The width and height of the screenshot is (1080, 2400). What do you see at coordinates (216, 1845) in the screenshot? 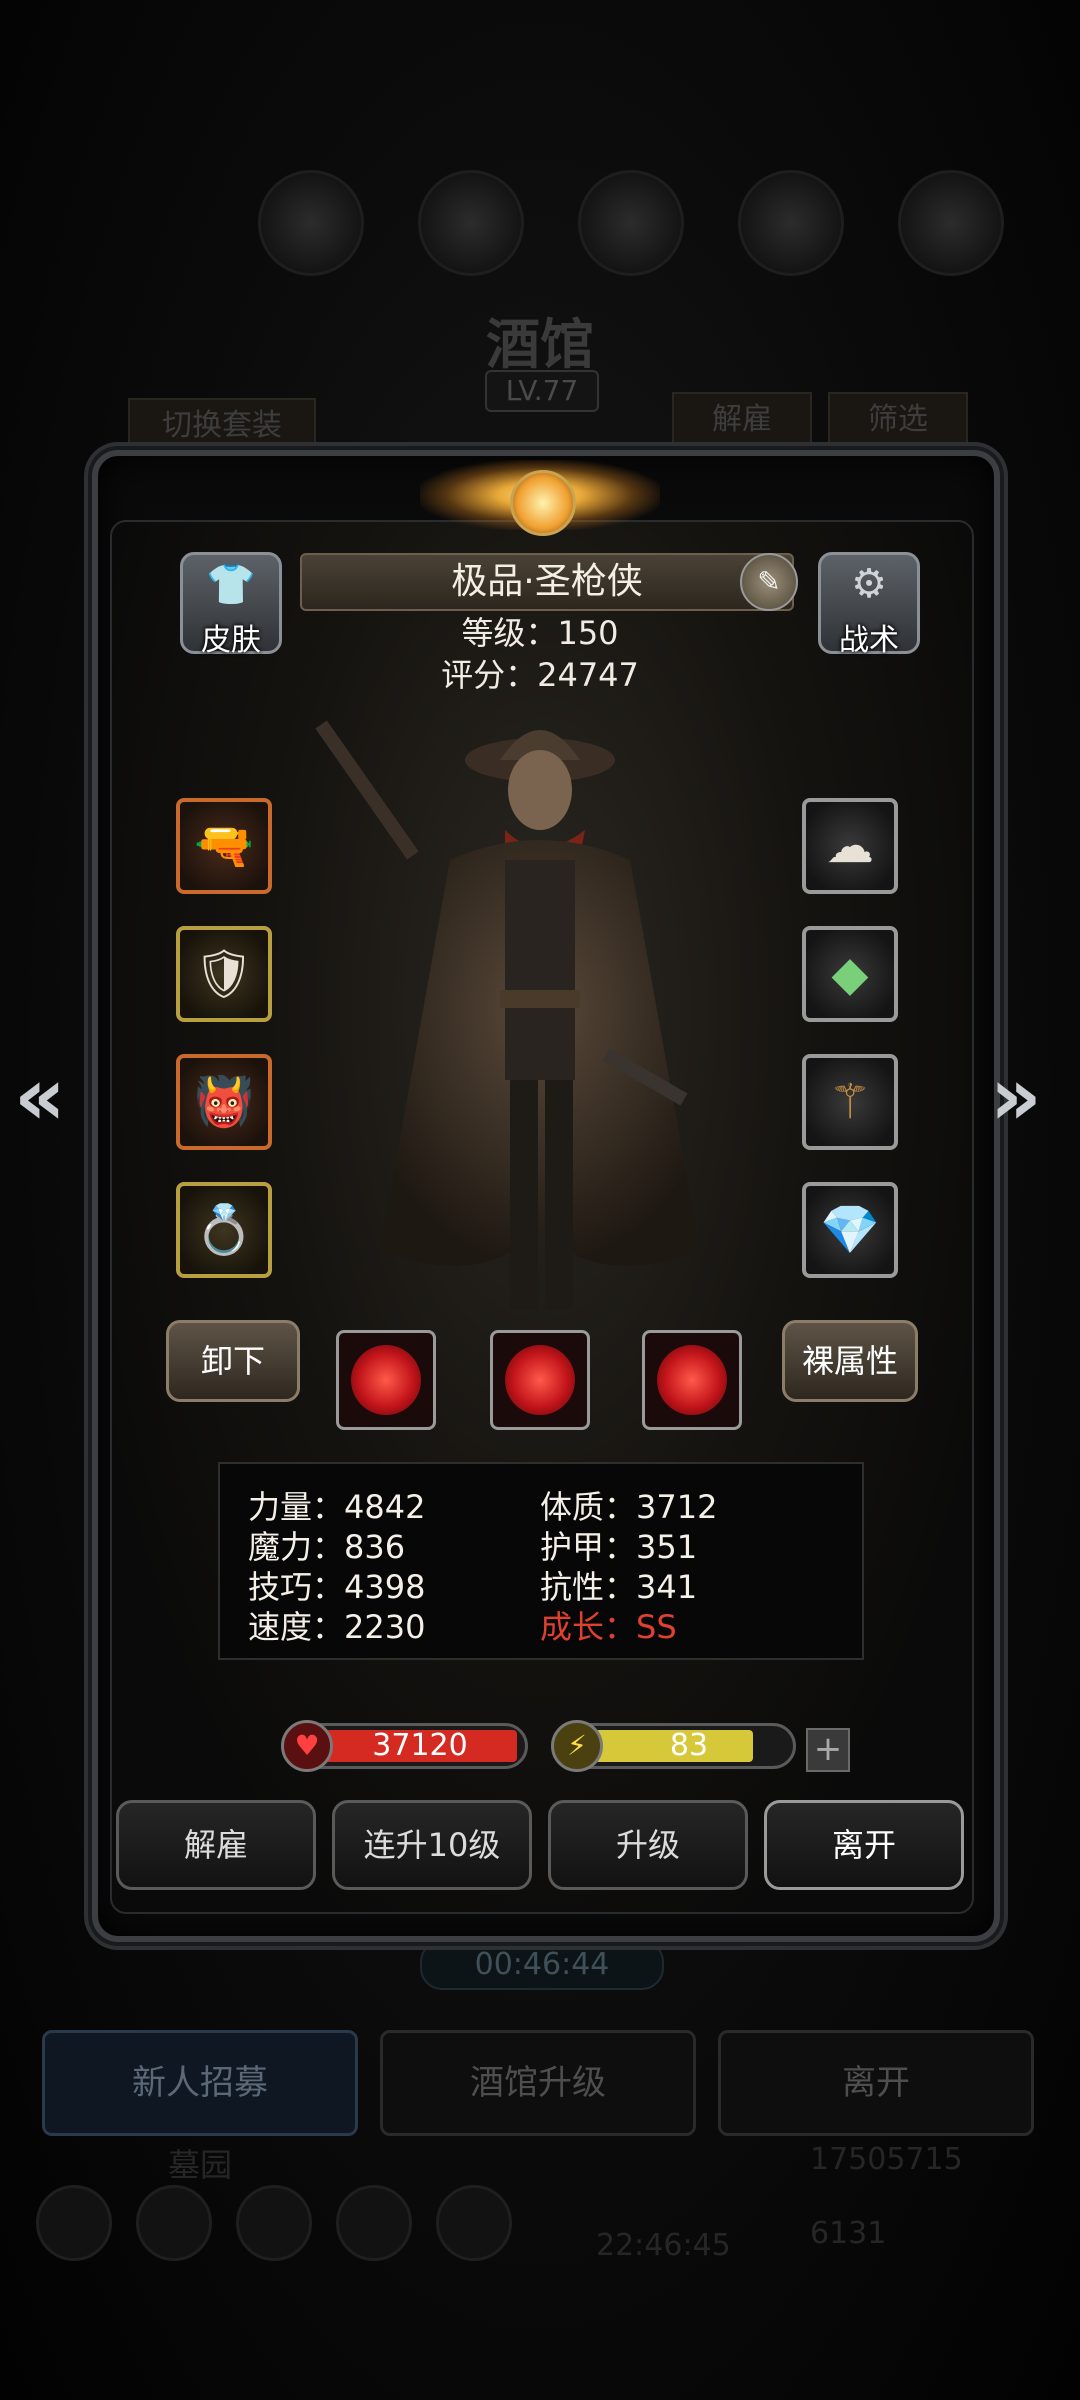
I see `dismiss-button: 解雇` at bounding box center [216, 1845].